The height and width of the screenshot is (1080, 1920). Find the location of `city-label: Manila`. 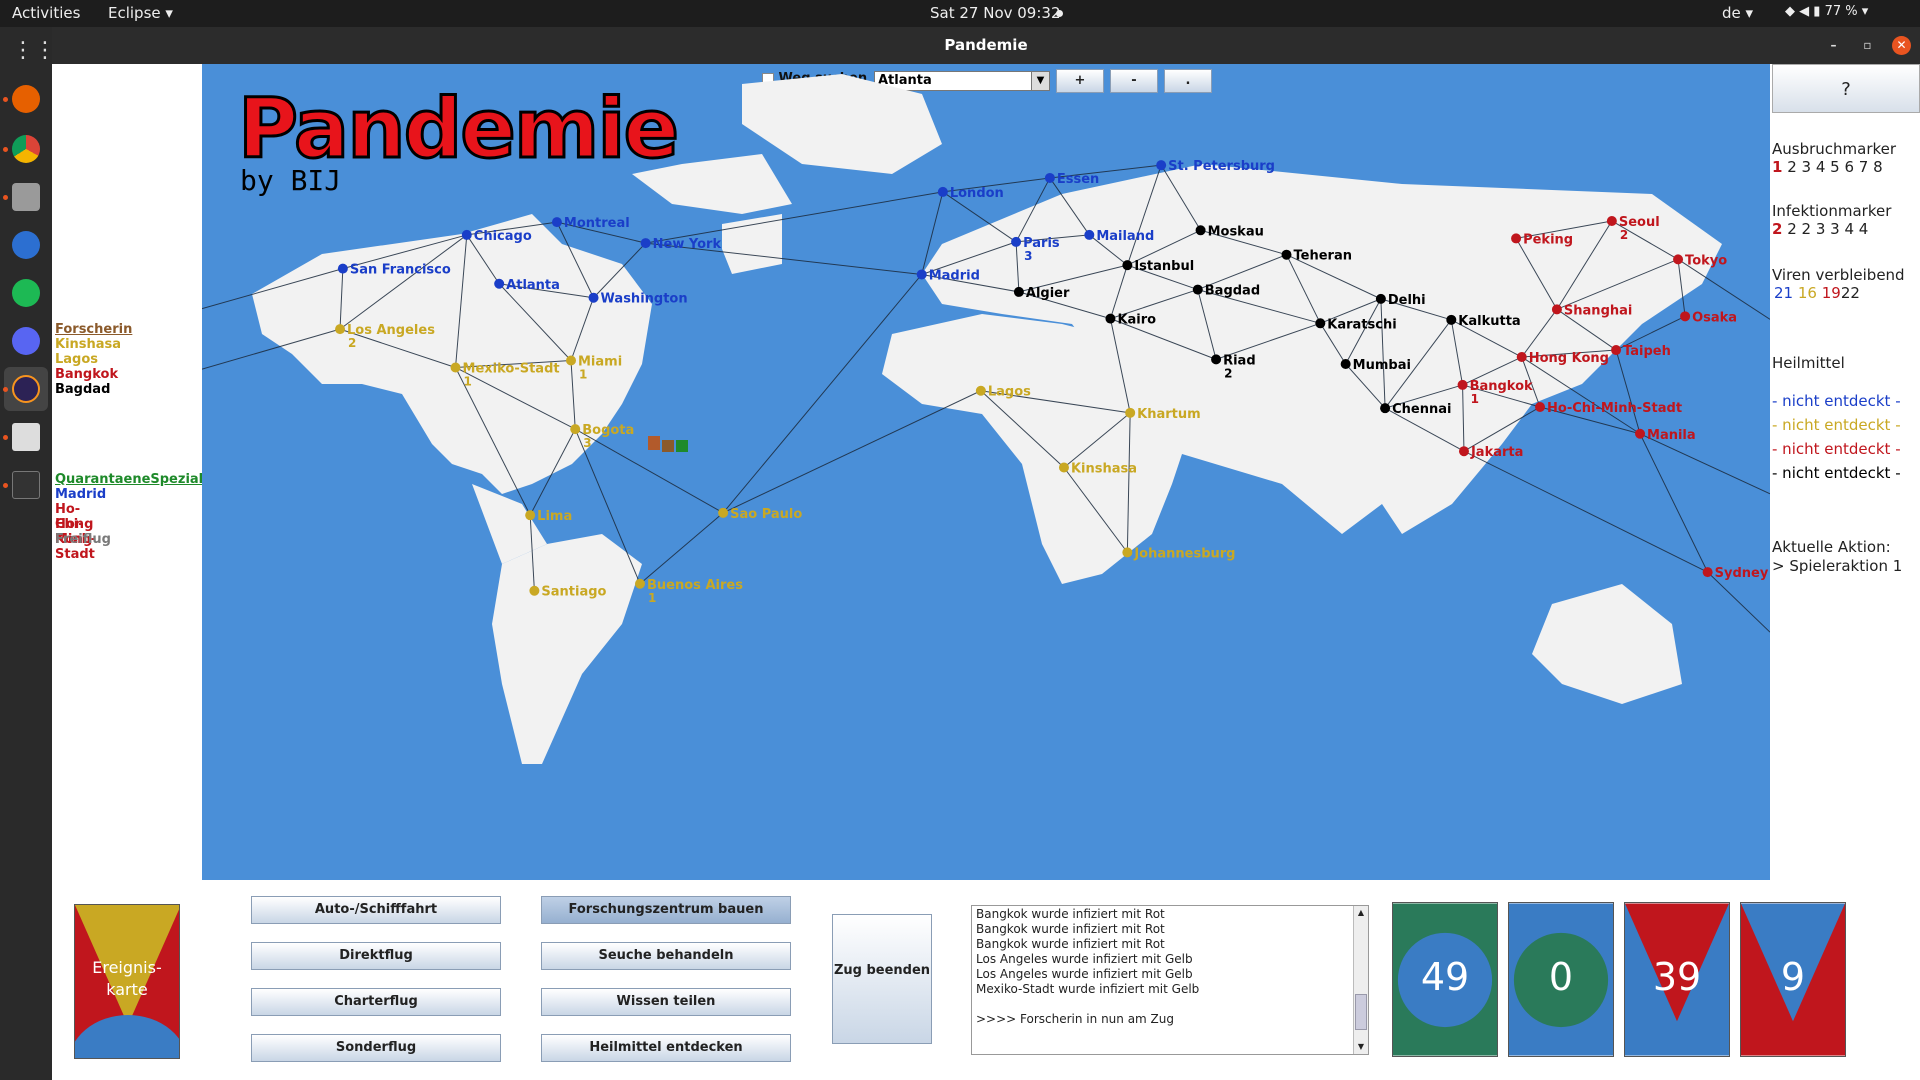

city-label: Manila is located at coordinates (1671, 435).